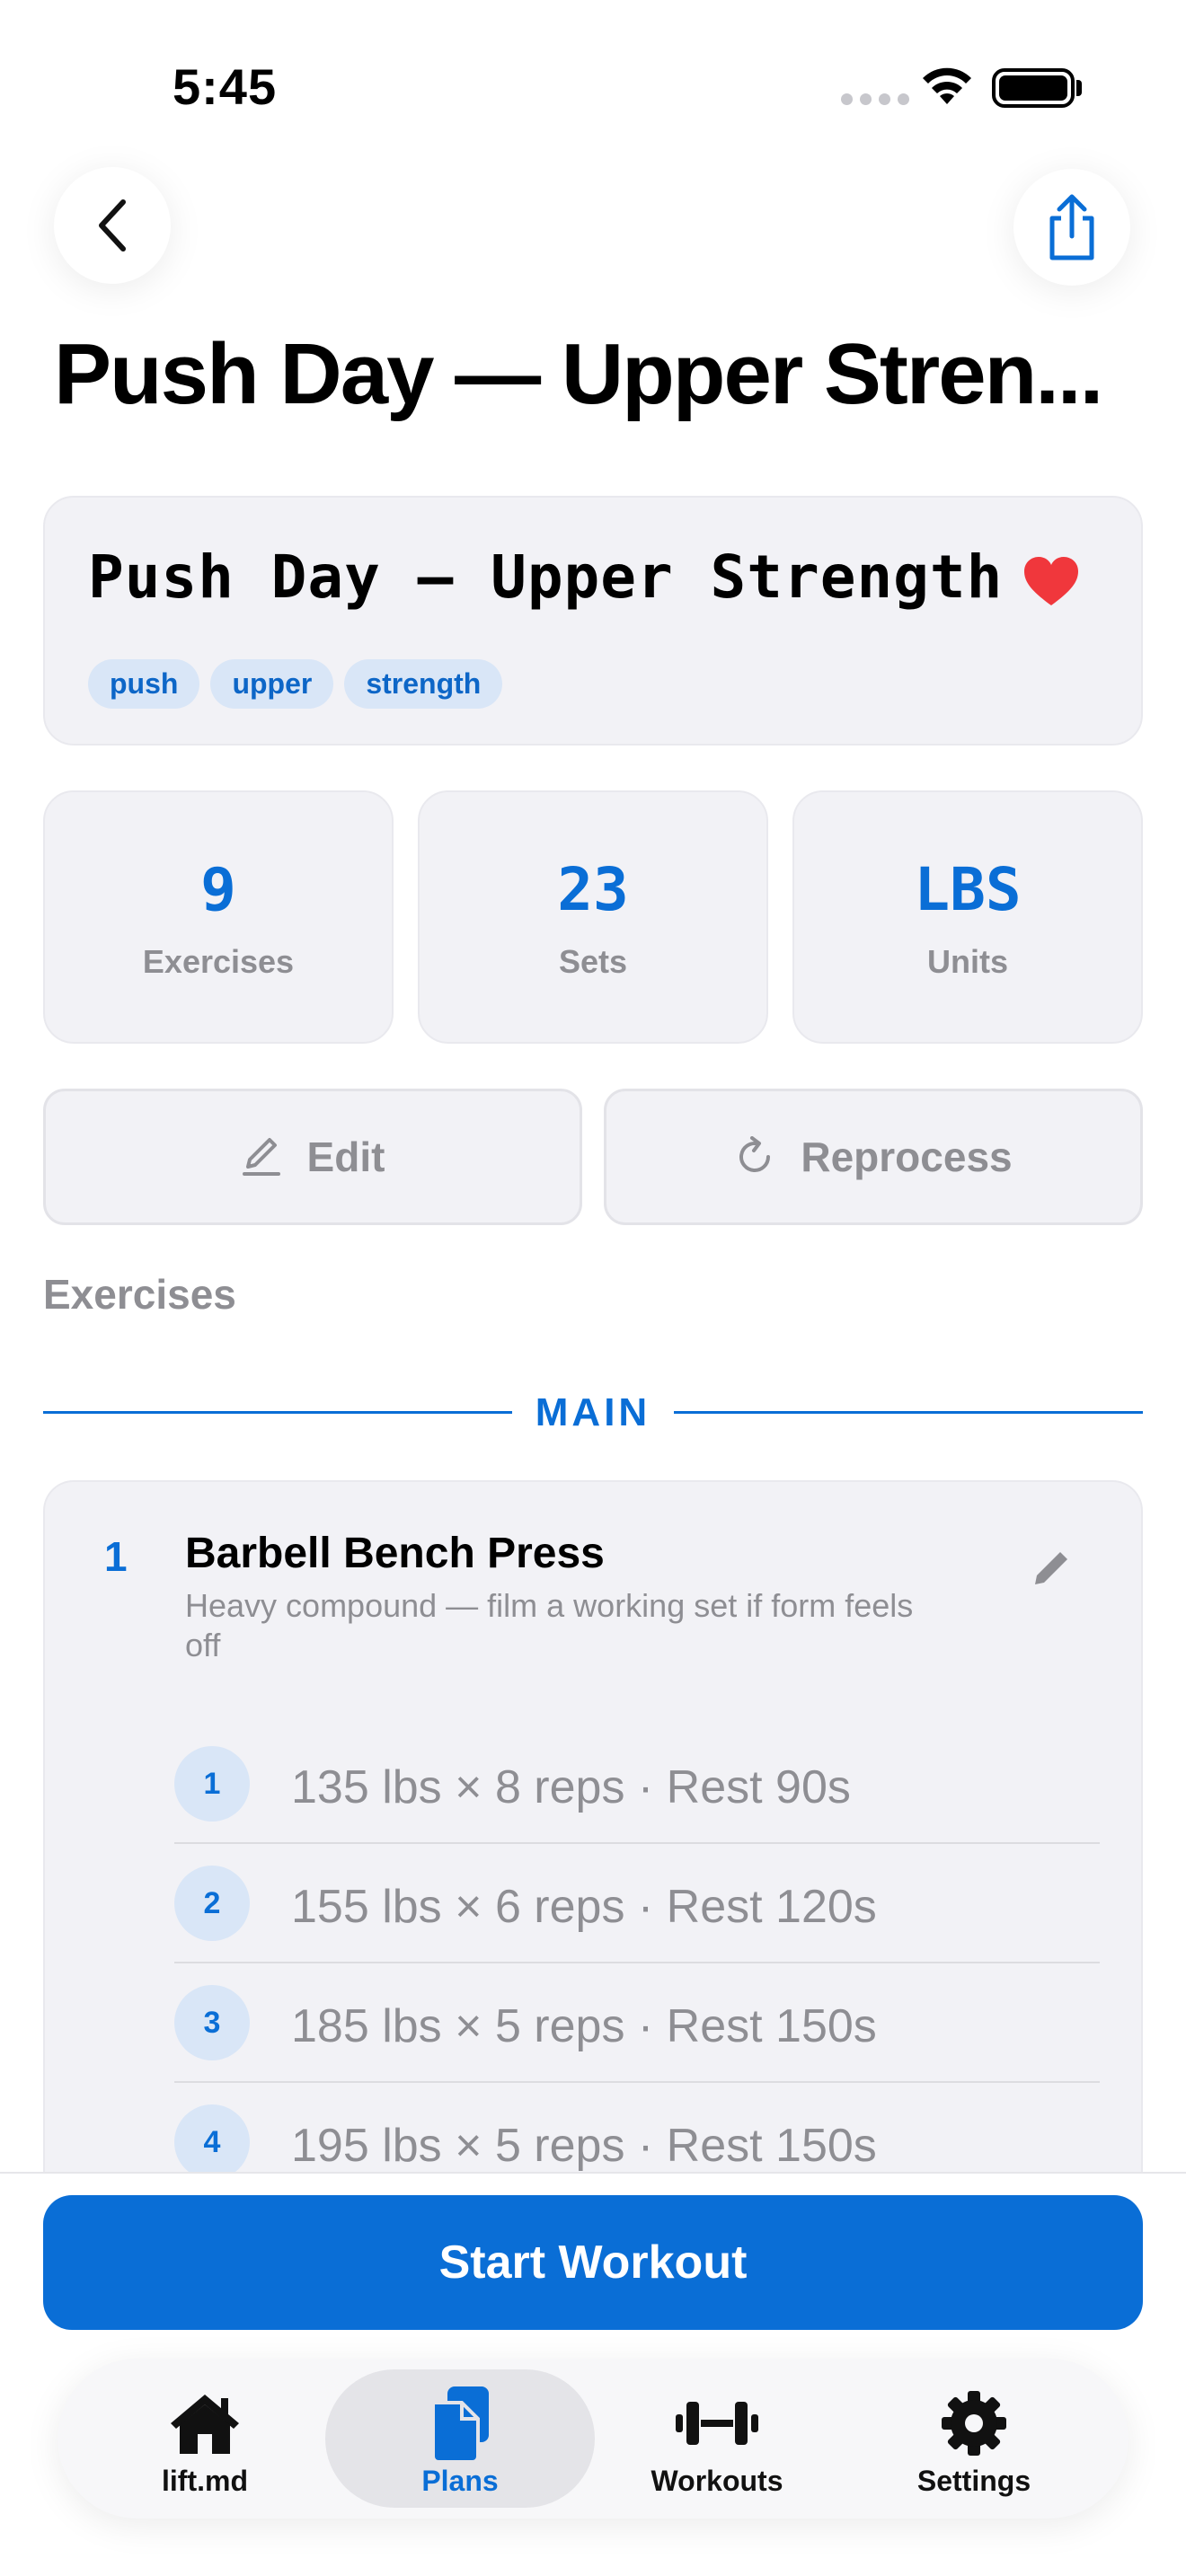 The image size is (1186, 2576). I want to click on tag-list: push upper strength, so click(295, 684).